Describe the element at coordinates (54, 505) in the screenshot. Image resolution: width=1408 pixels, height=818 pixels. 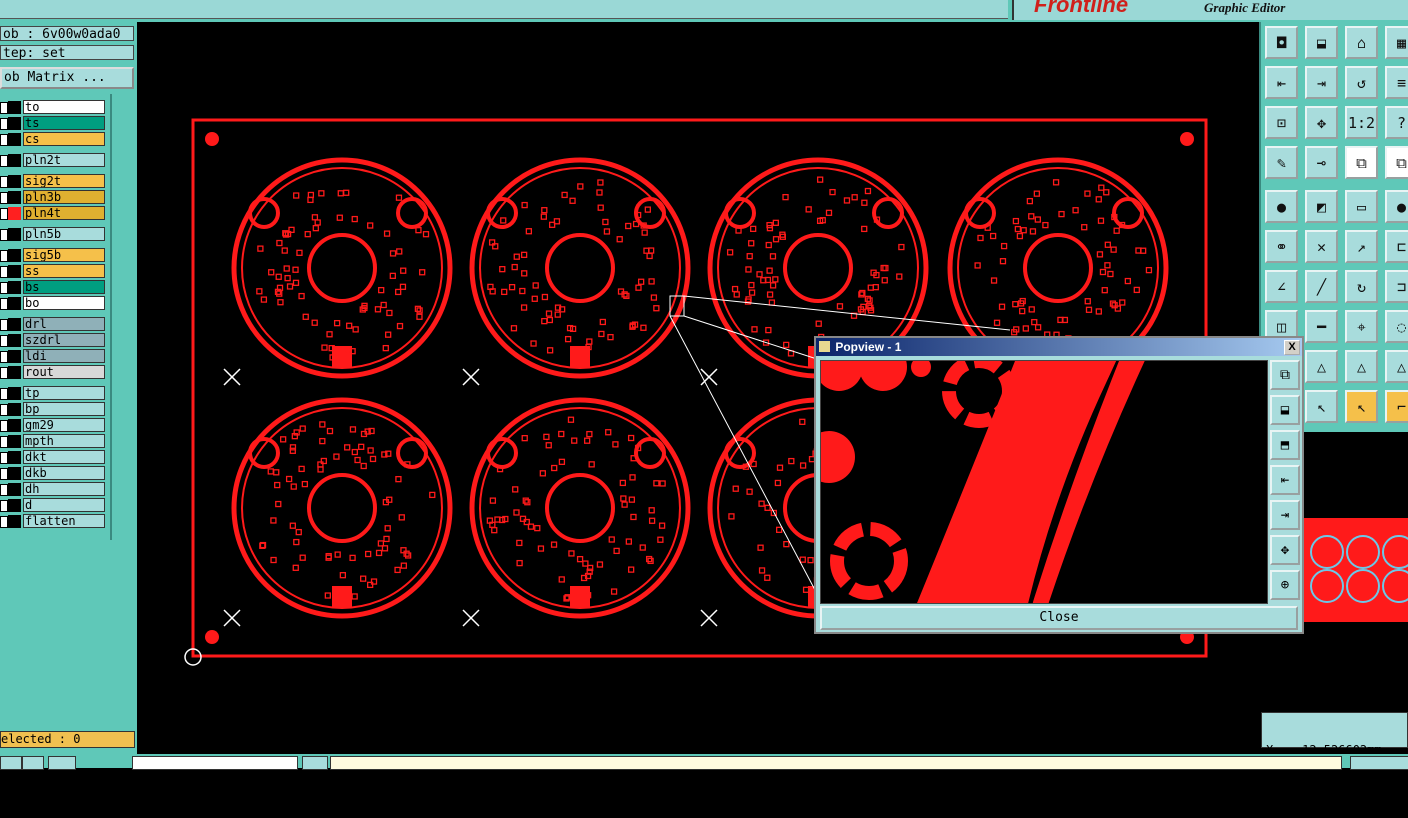
I see `layer-row-d: d` at that location.